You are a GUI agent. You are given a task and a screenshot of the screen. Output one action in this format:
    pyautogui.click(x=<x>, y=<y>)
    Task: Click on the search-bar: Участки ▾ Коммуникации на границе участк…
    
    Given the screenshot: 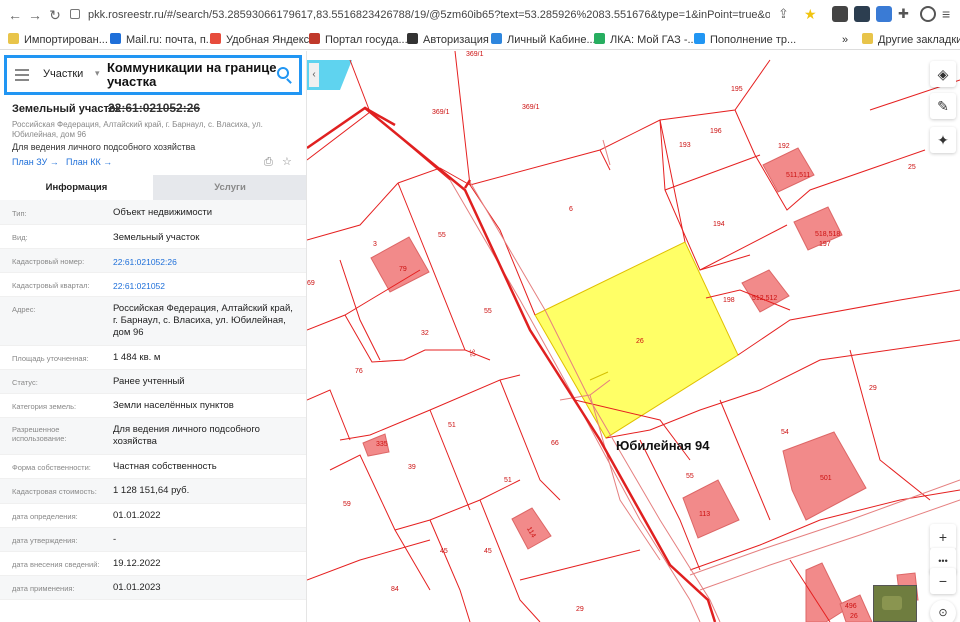 What is the action you would take?
    pyautogui.click(x=153, y=75)
    